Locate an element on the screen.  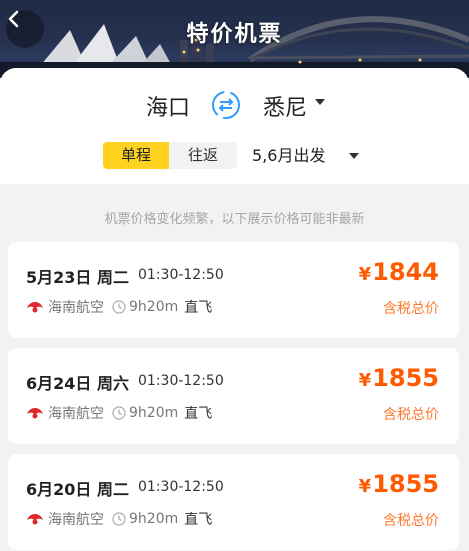
route-selector: 海口 悉尼 is located at coordinates (234, 105).